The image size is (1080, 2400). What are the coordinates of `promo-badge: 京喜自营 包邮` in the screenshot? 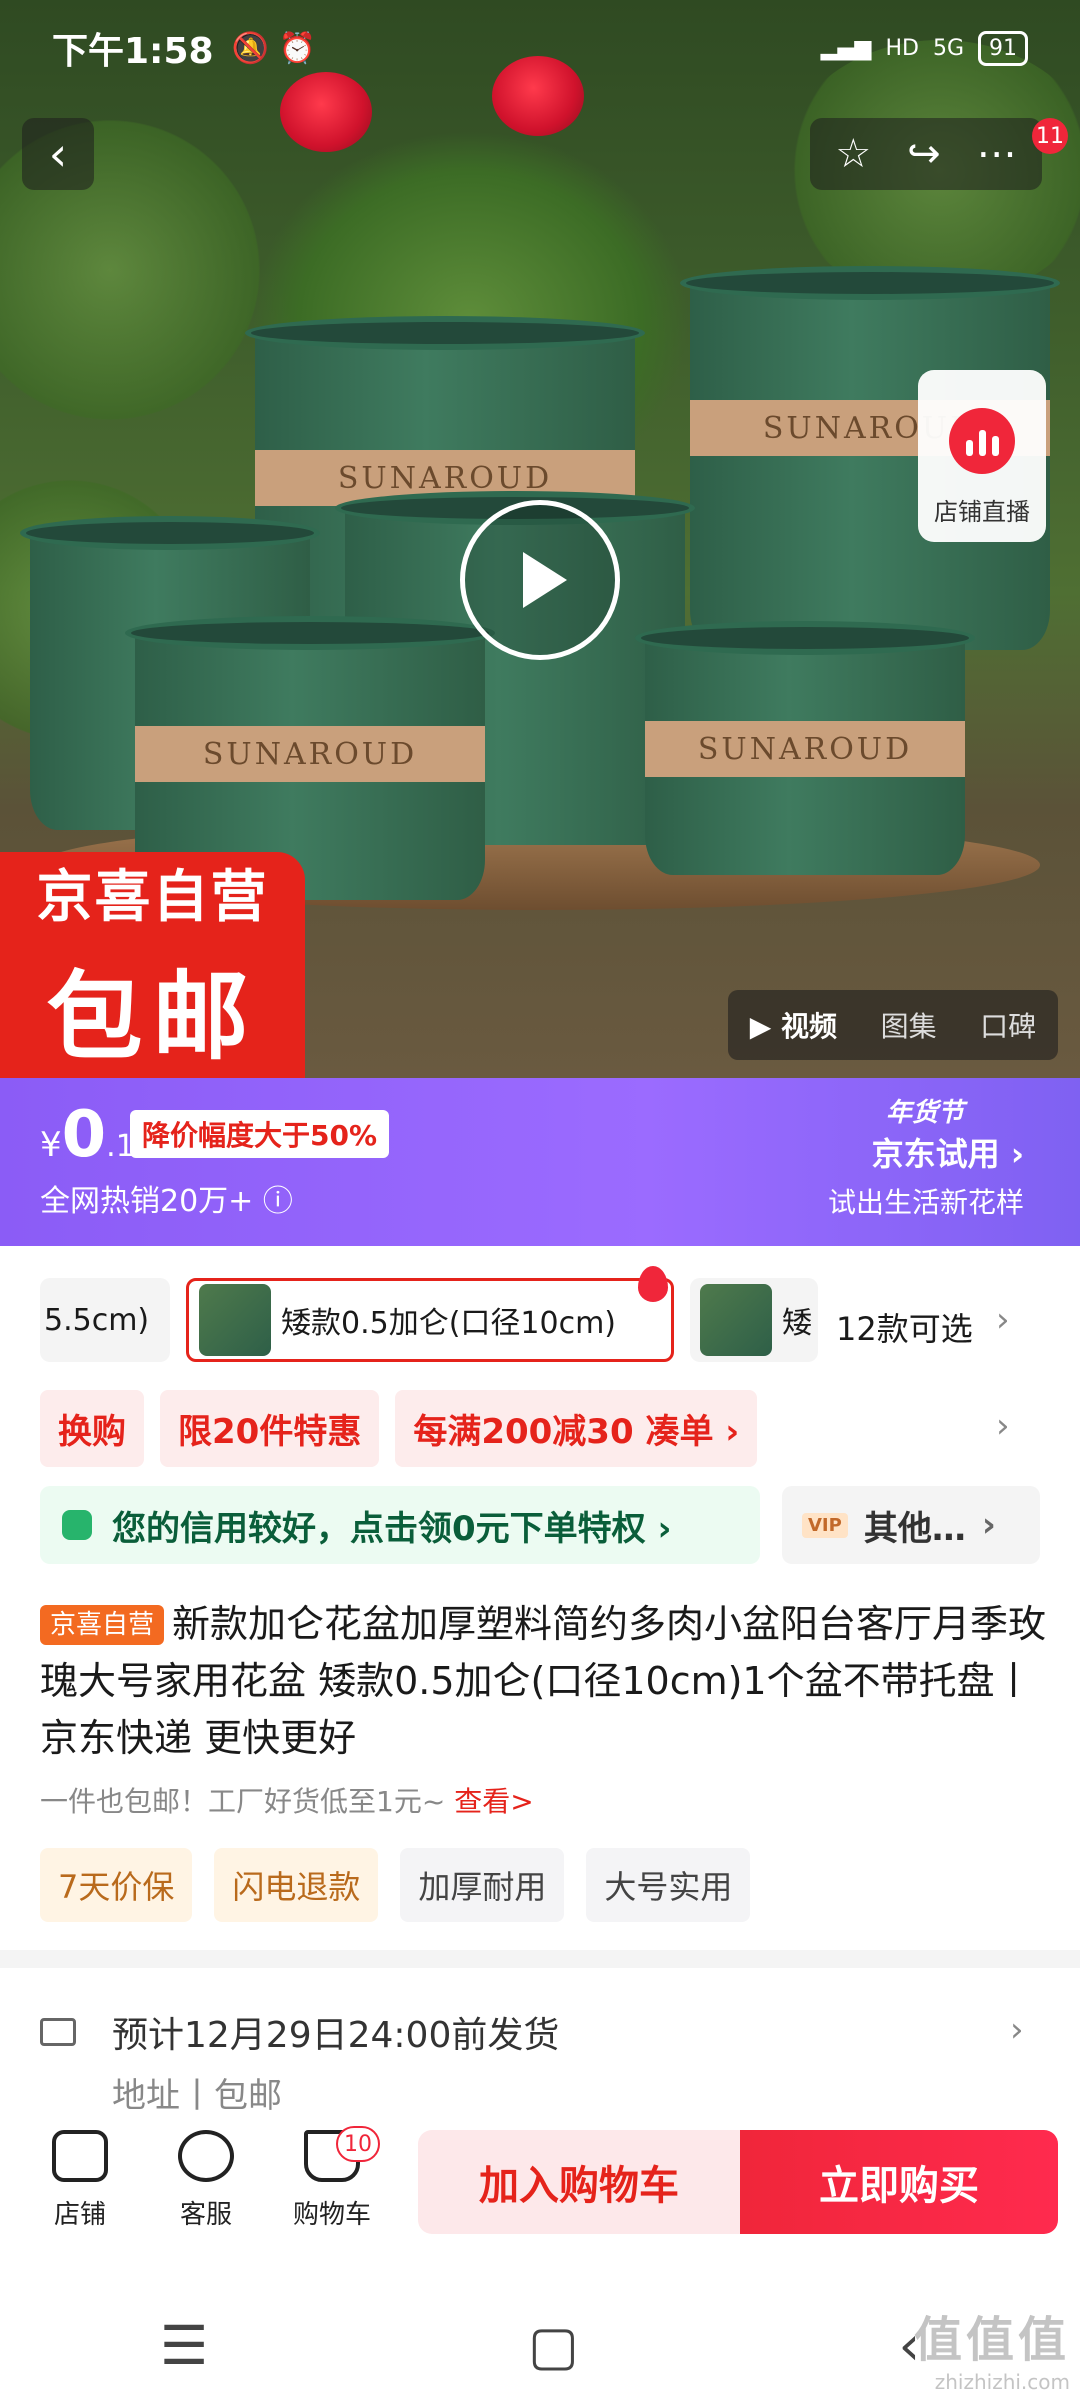 It's located at (152, 965).